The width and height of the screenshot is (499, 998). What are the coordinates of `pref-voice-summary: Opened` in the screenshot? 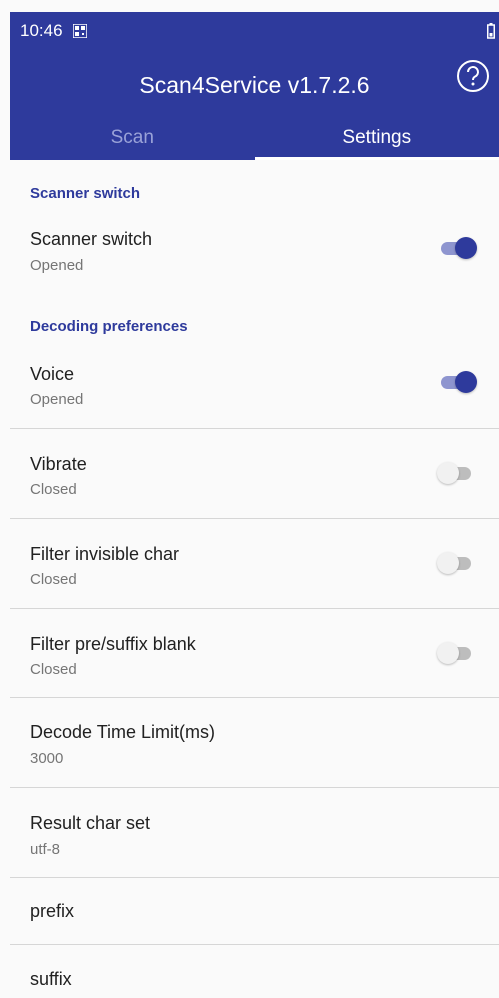 It's located at (57, 399).